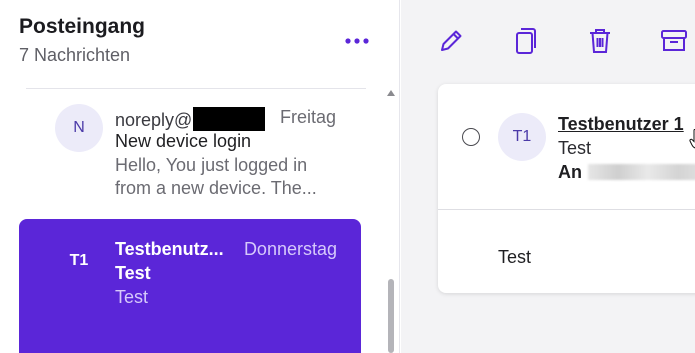 Image resolution: width=695 pixels, height=353 pixels. Describe the element at coordinates (290, 249) in the screenshot. I see `message-date: Donnerstag` at that location.